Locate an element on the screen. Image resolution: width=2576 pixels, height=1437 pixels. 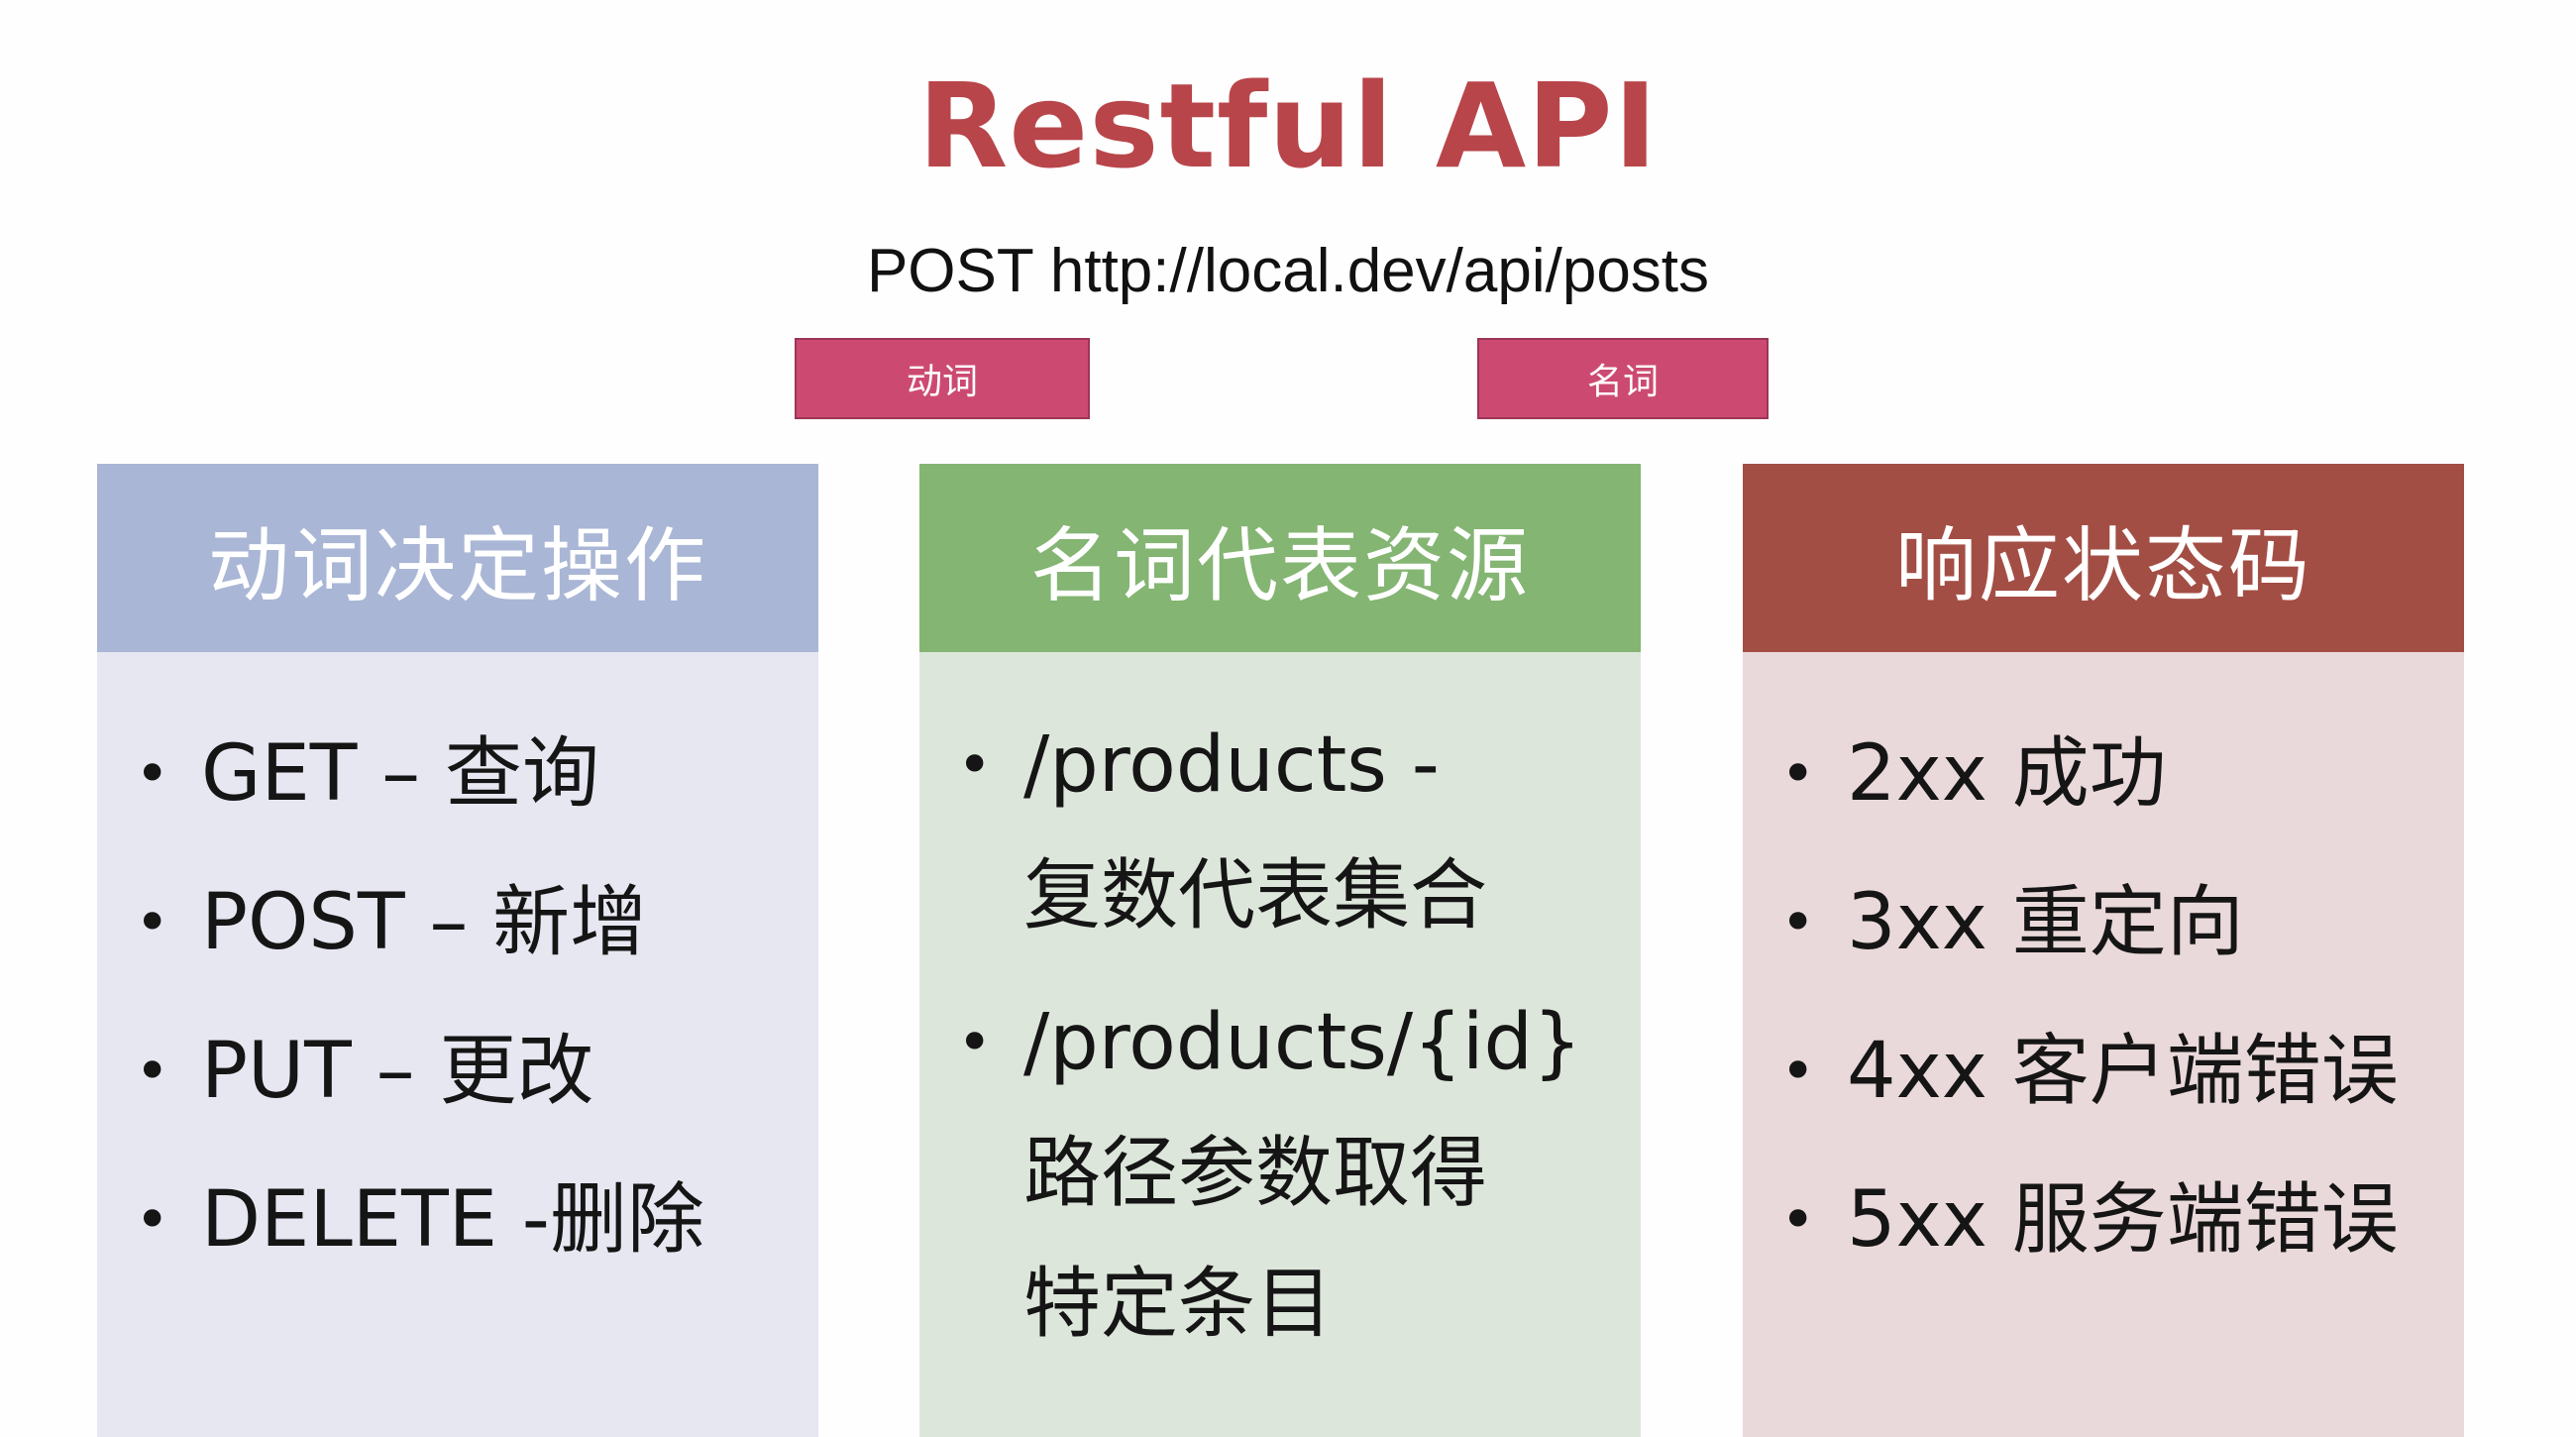
list-item: • POST – 新增 is located at coordinates (457, 922).